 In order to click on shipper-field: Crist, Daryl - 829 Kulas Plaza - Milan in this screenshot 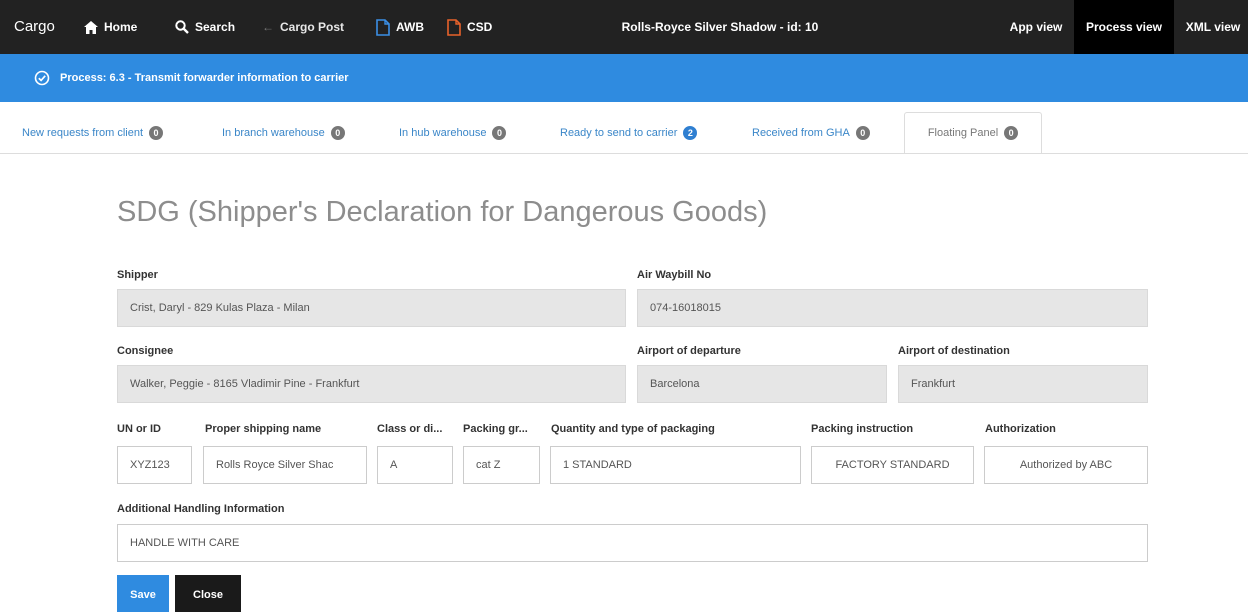, I will do `click(371, 308)`.